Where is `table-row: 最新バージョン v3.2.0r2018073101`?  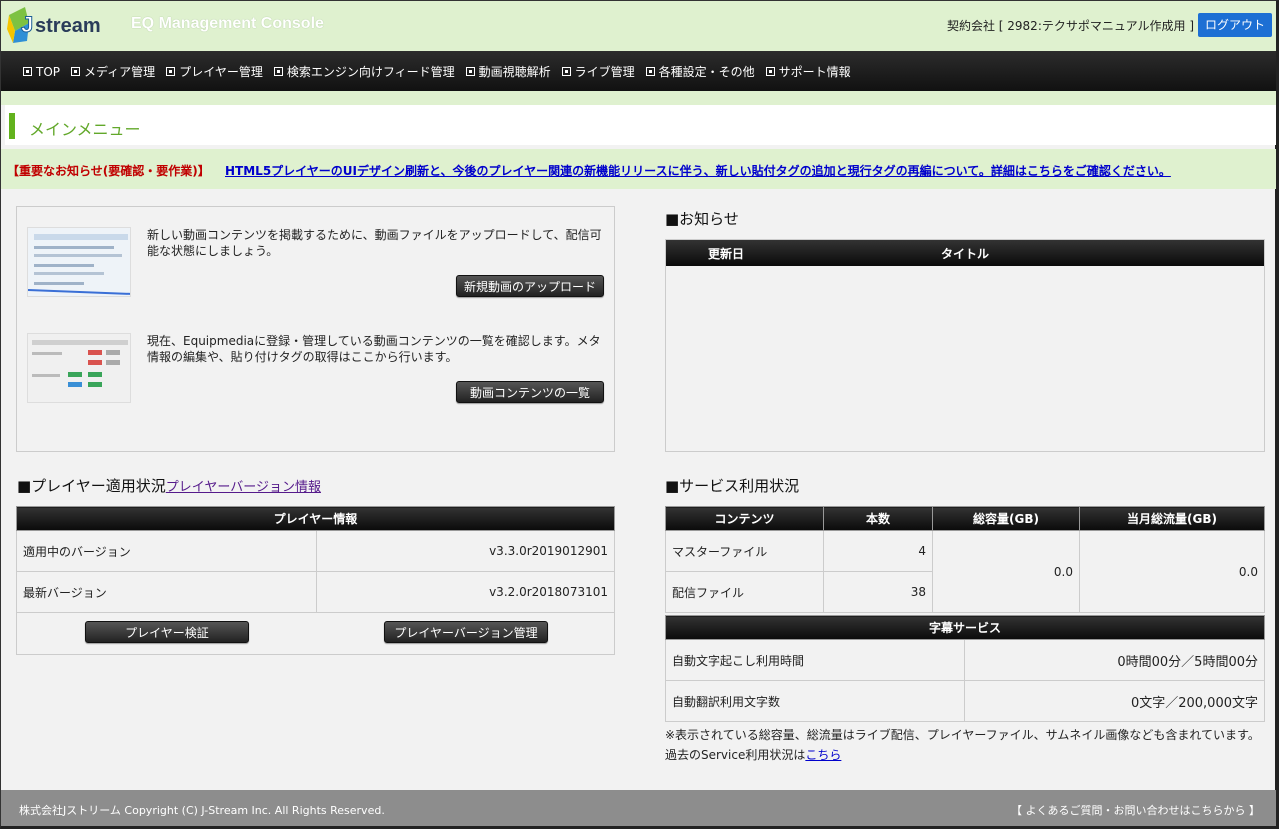
table-row: 最新バージョン v3.2.0r2018073101 is located at coordinates (315, 592).